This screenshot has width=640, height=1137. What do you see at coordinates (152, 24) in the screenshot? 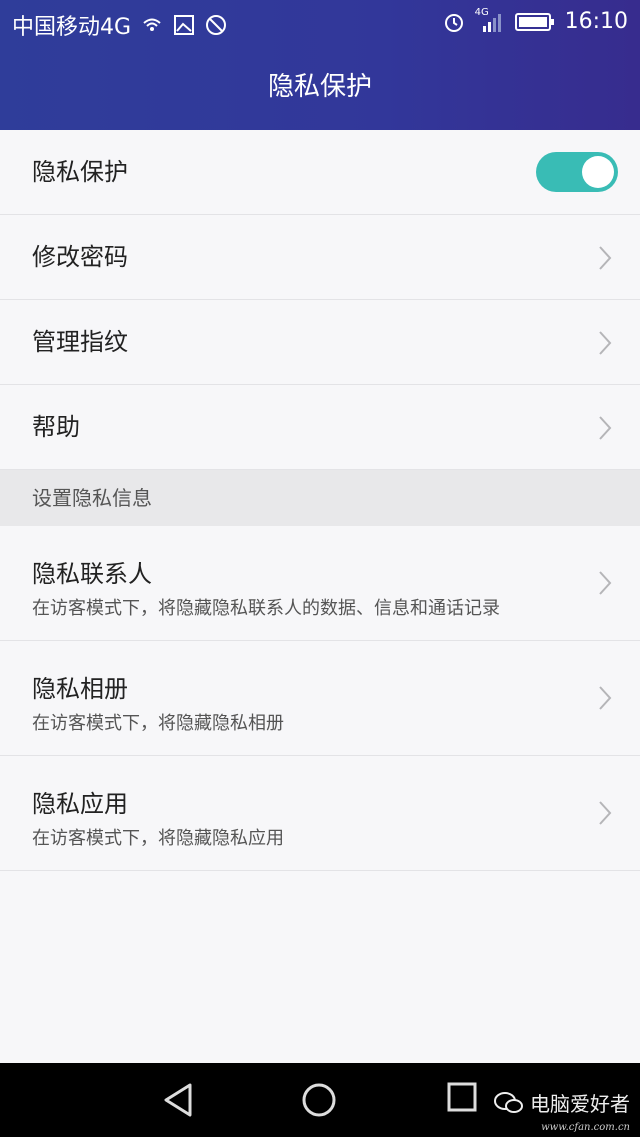
I see `wifi-hotspot-icon` at bounding box center [152, 24].